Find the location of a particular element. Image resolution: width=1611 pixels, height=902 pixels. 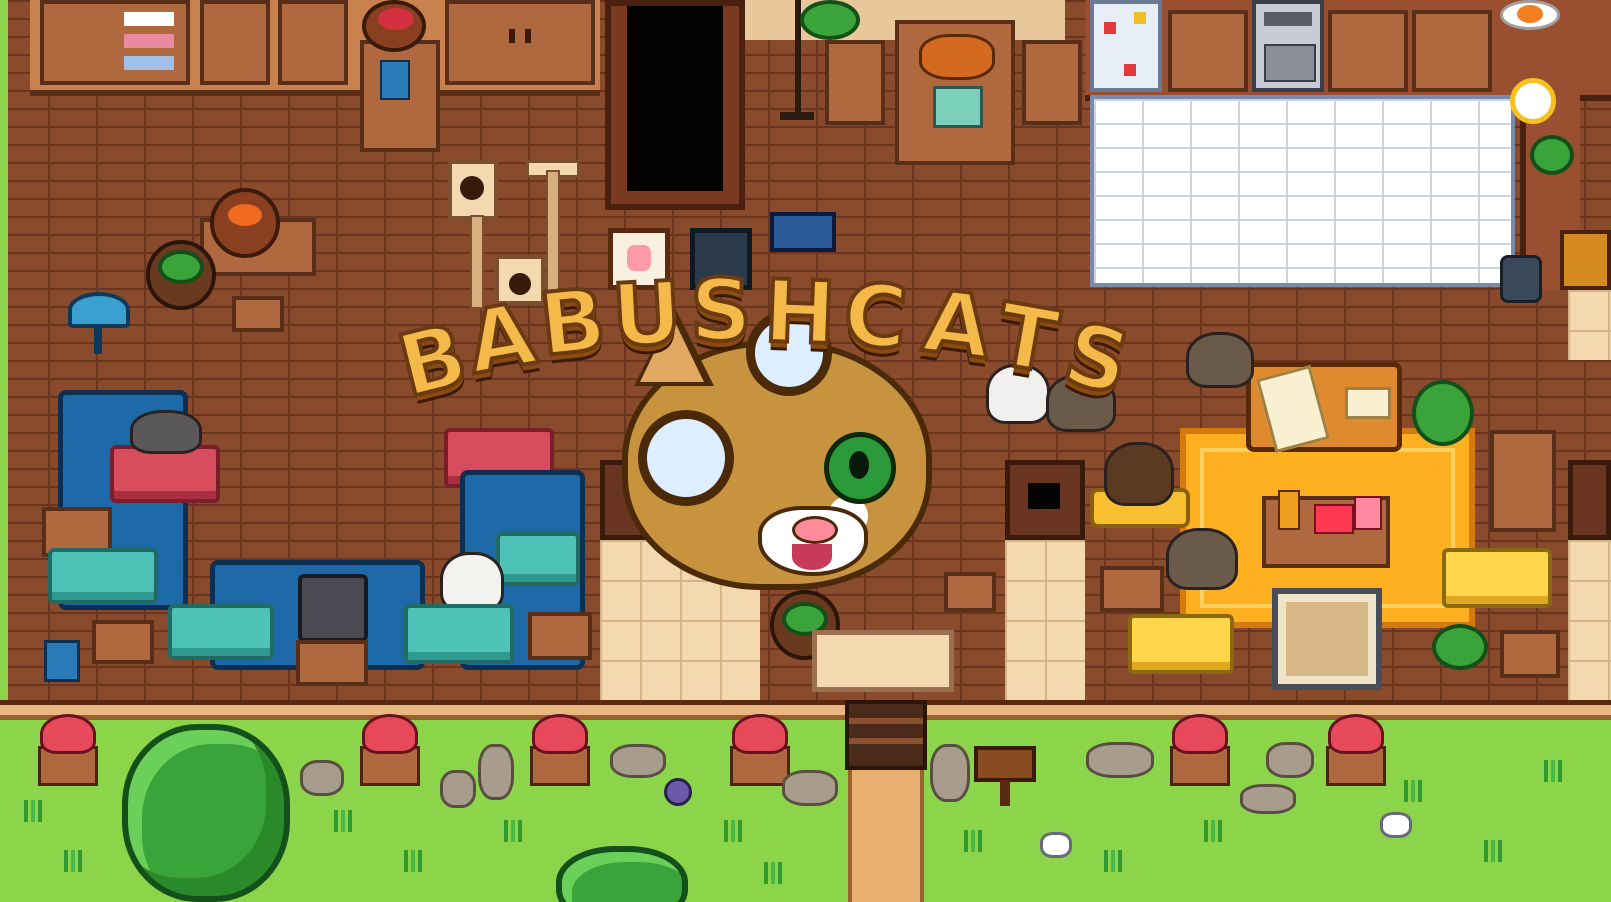

blue-book-icon is located at coordinates (62, 661).